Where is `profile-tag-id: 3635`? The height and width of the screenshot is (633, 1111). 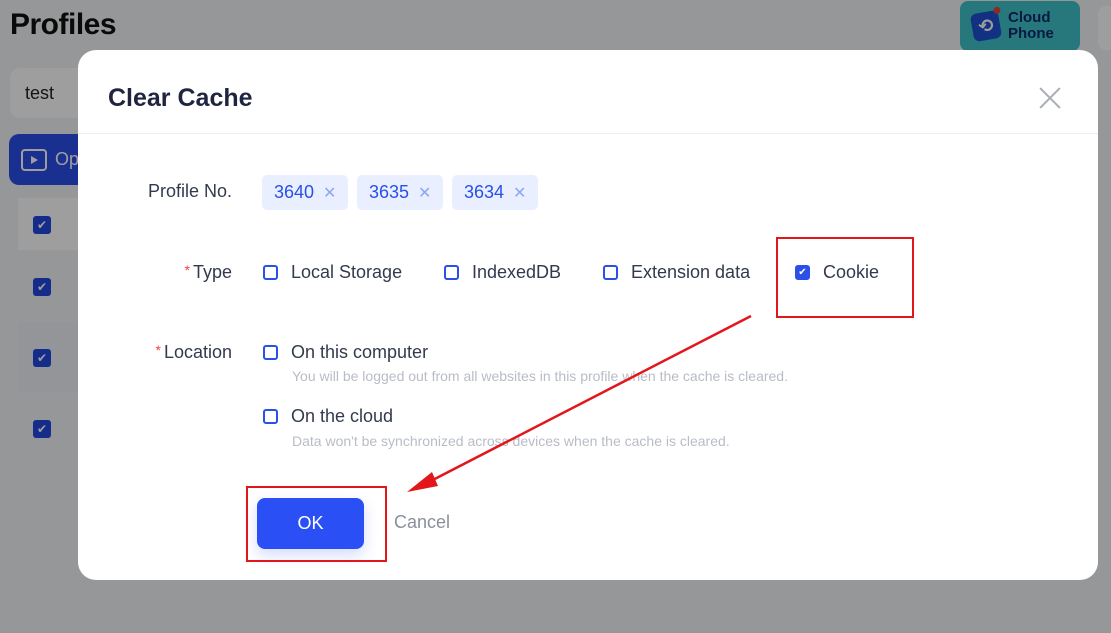
profile-tag-id: 3635 is located at coordinates (389, 192).